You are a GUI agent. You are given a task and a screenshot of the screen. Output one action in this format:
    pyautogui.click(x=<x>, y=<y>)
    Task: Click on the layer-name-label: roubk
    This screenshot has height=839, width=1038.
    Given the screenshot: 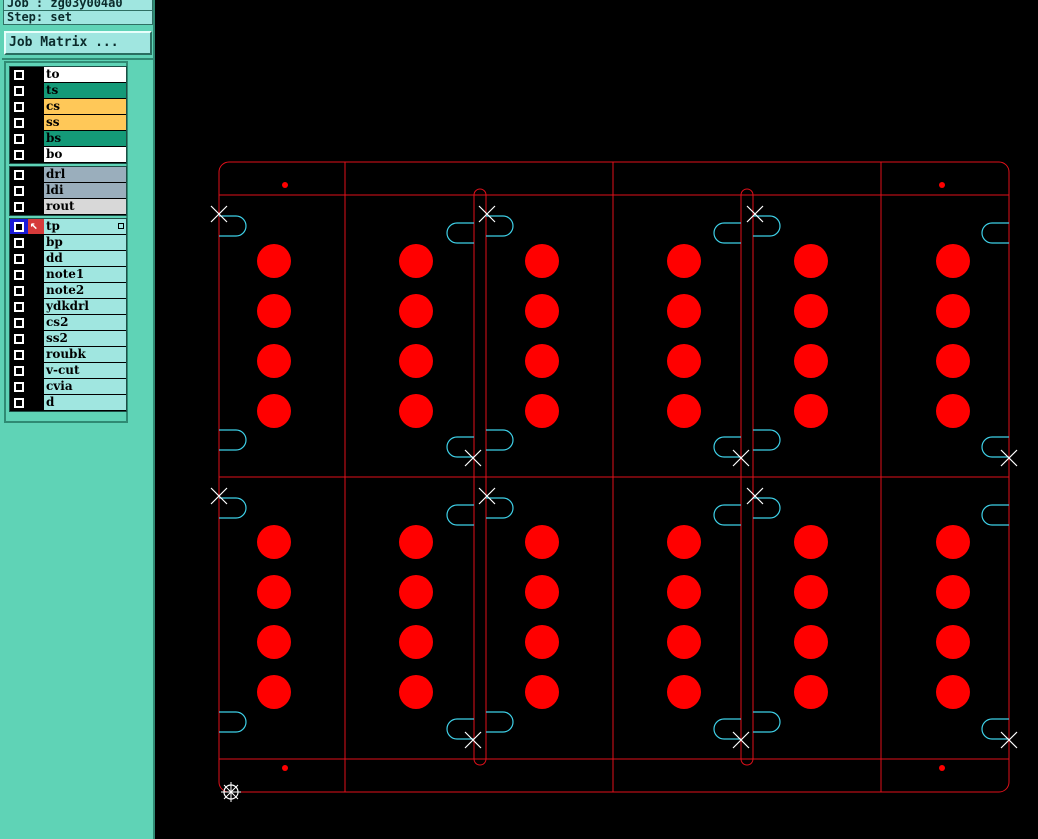 What is the action you would take?
    pyautogui.click(x=85, y=354)
    